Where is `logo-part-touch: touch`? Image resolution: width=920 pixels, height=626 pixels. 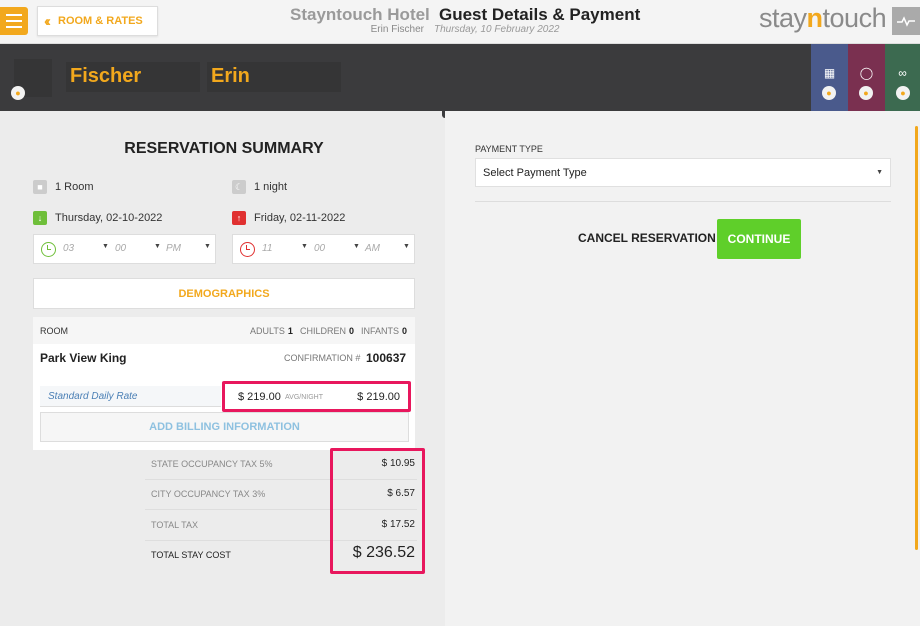
logo-part-touch: touch is located at coordinates (854, 18).